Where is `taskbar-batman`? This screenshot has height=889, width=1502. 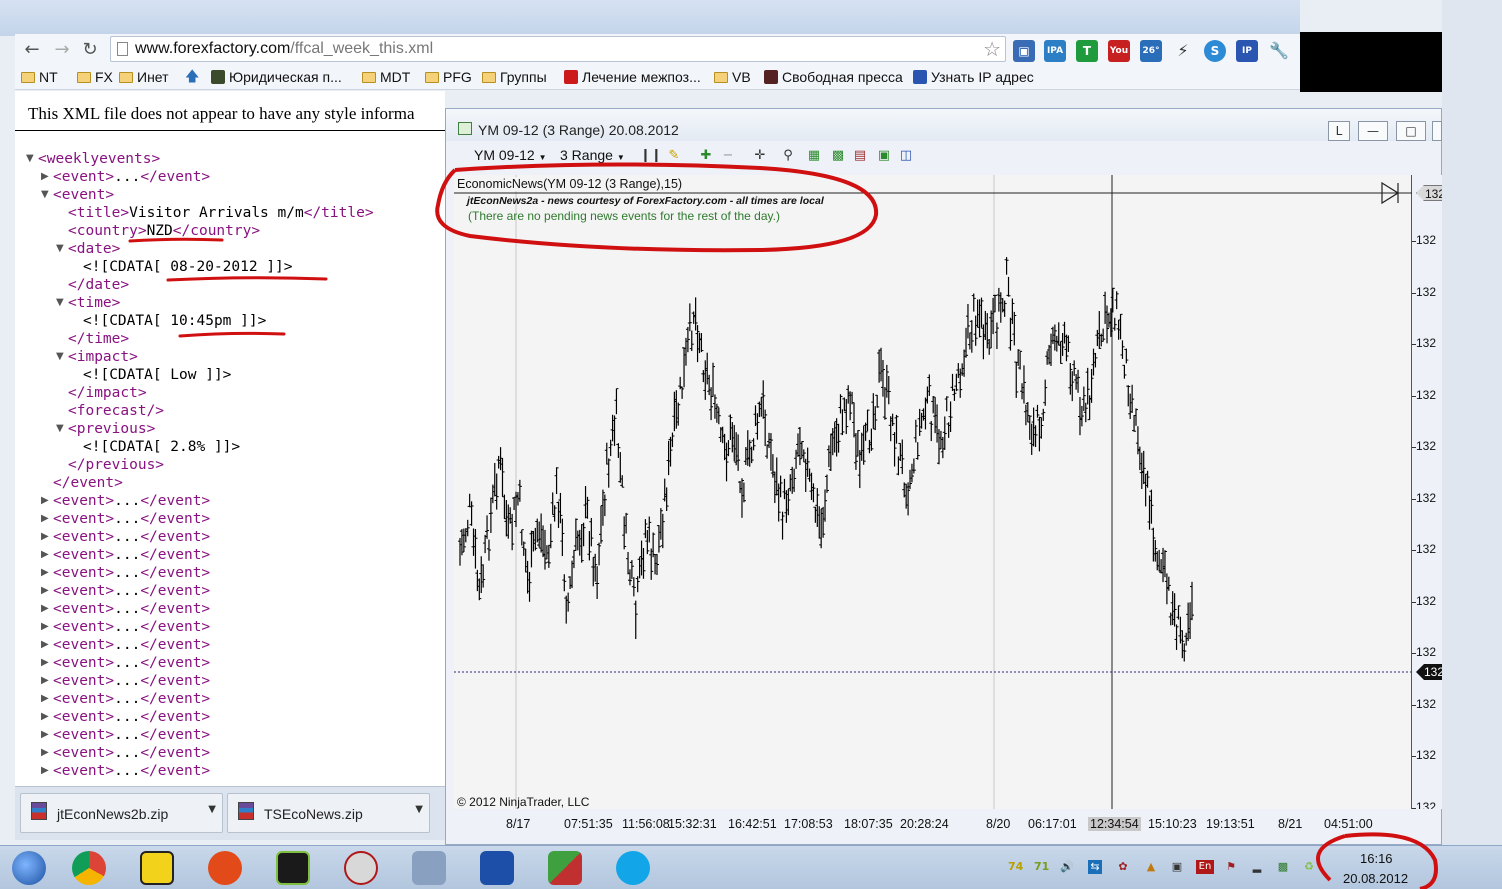 taskbar-batman is located at coordinates (158, 868).